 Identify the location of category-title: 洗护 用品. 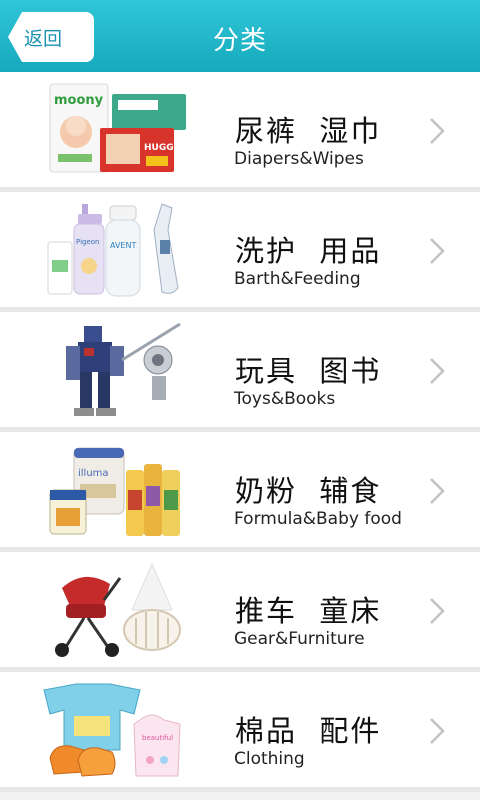
(308, 251).